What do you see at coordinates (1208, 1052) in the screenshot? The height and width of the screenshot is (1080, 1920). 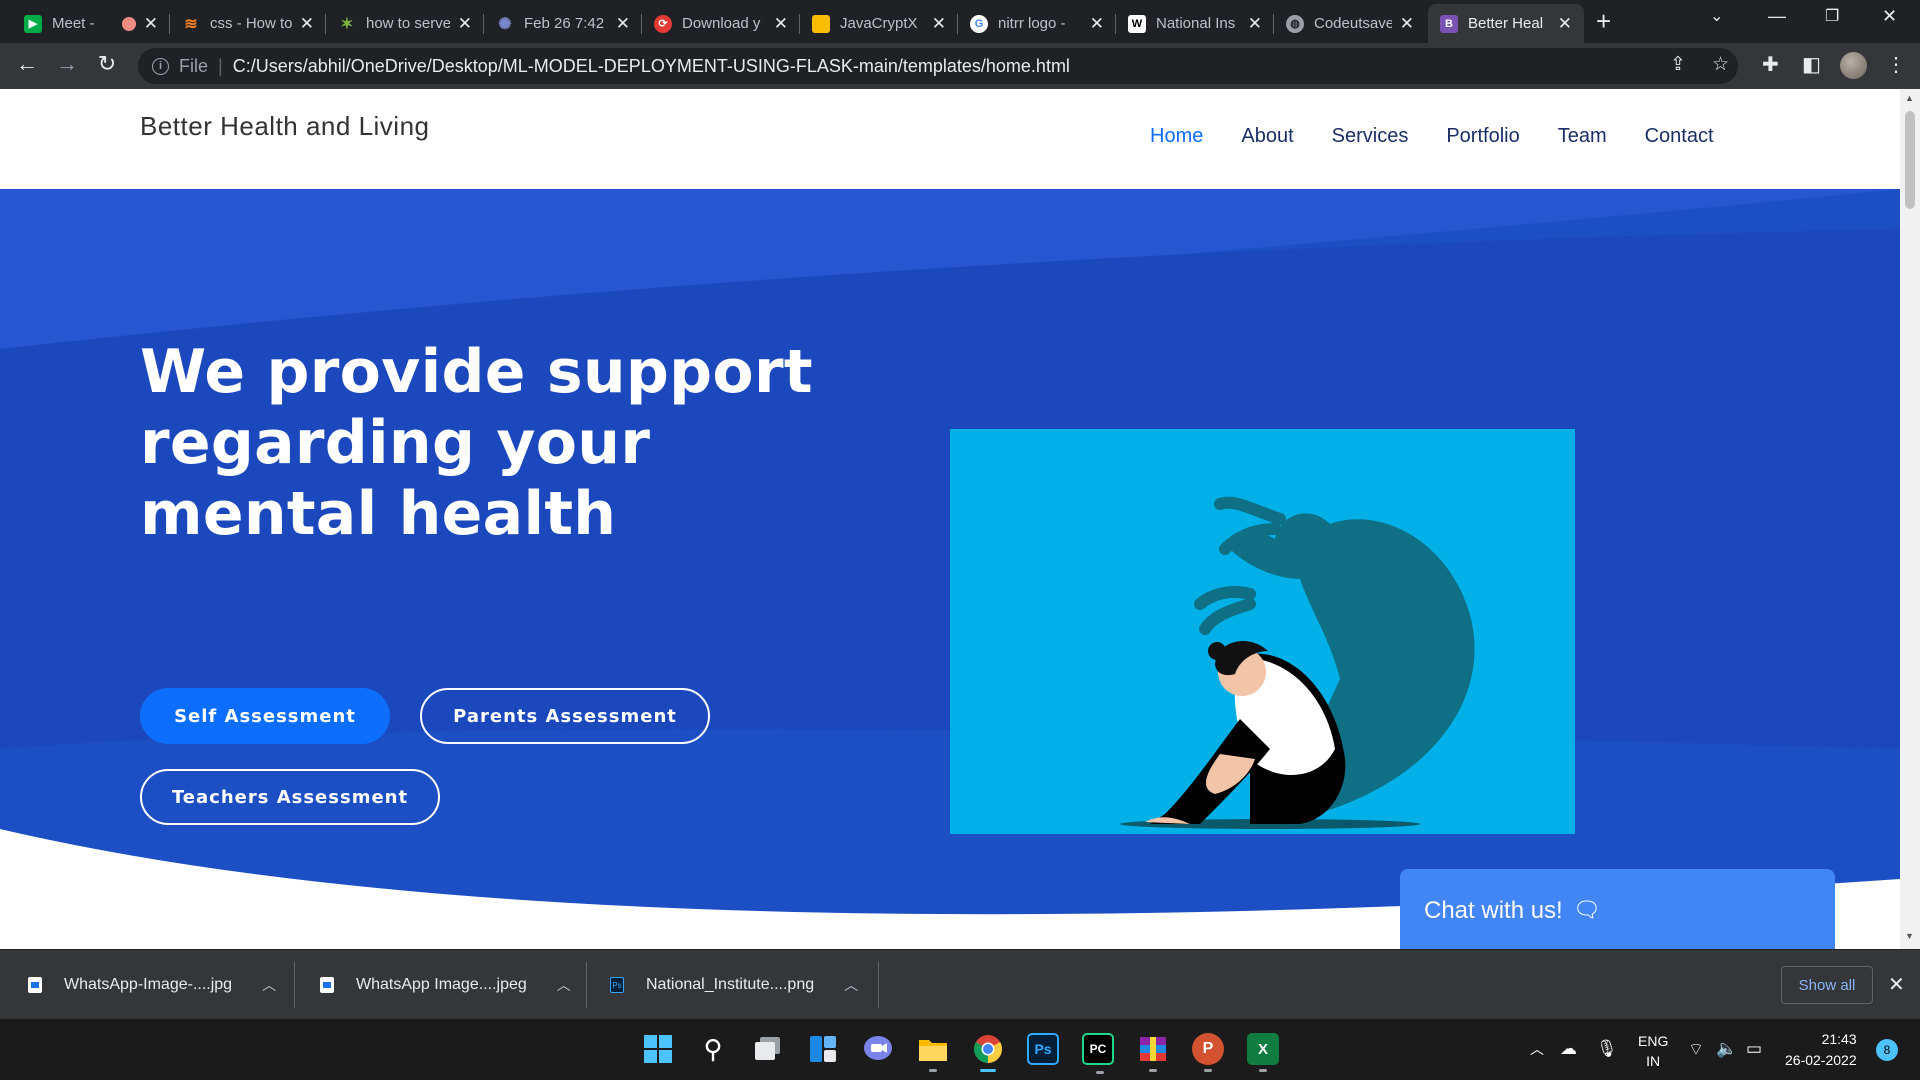 I see `powerpoint-icon: P` at bounding box center [1208, 1052].